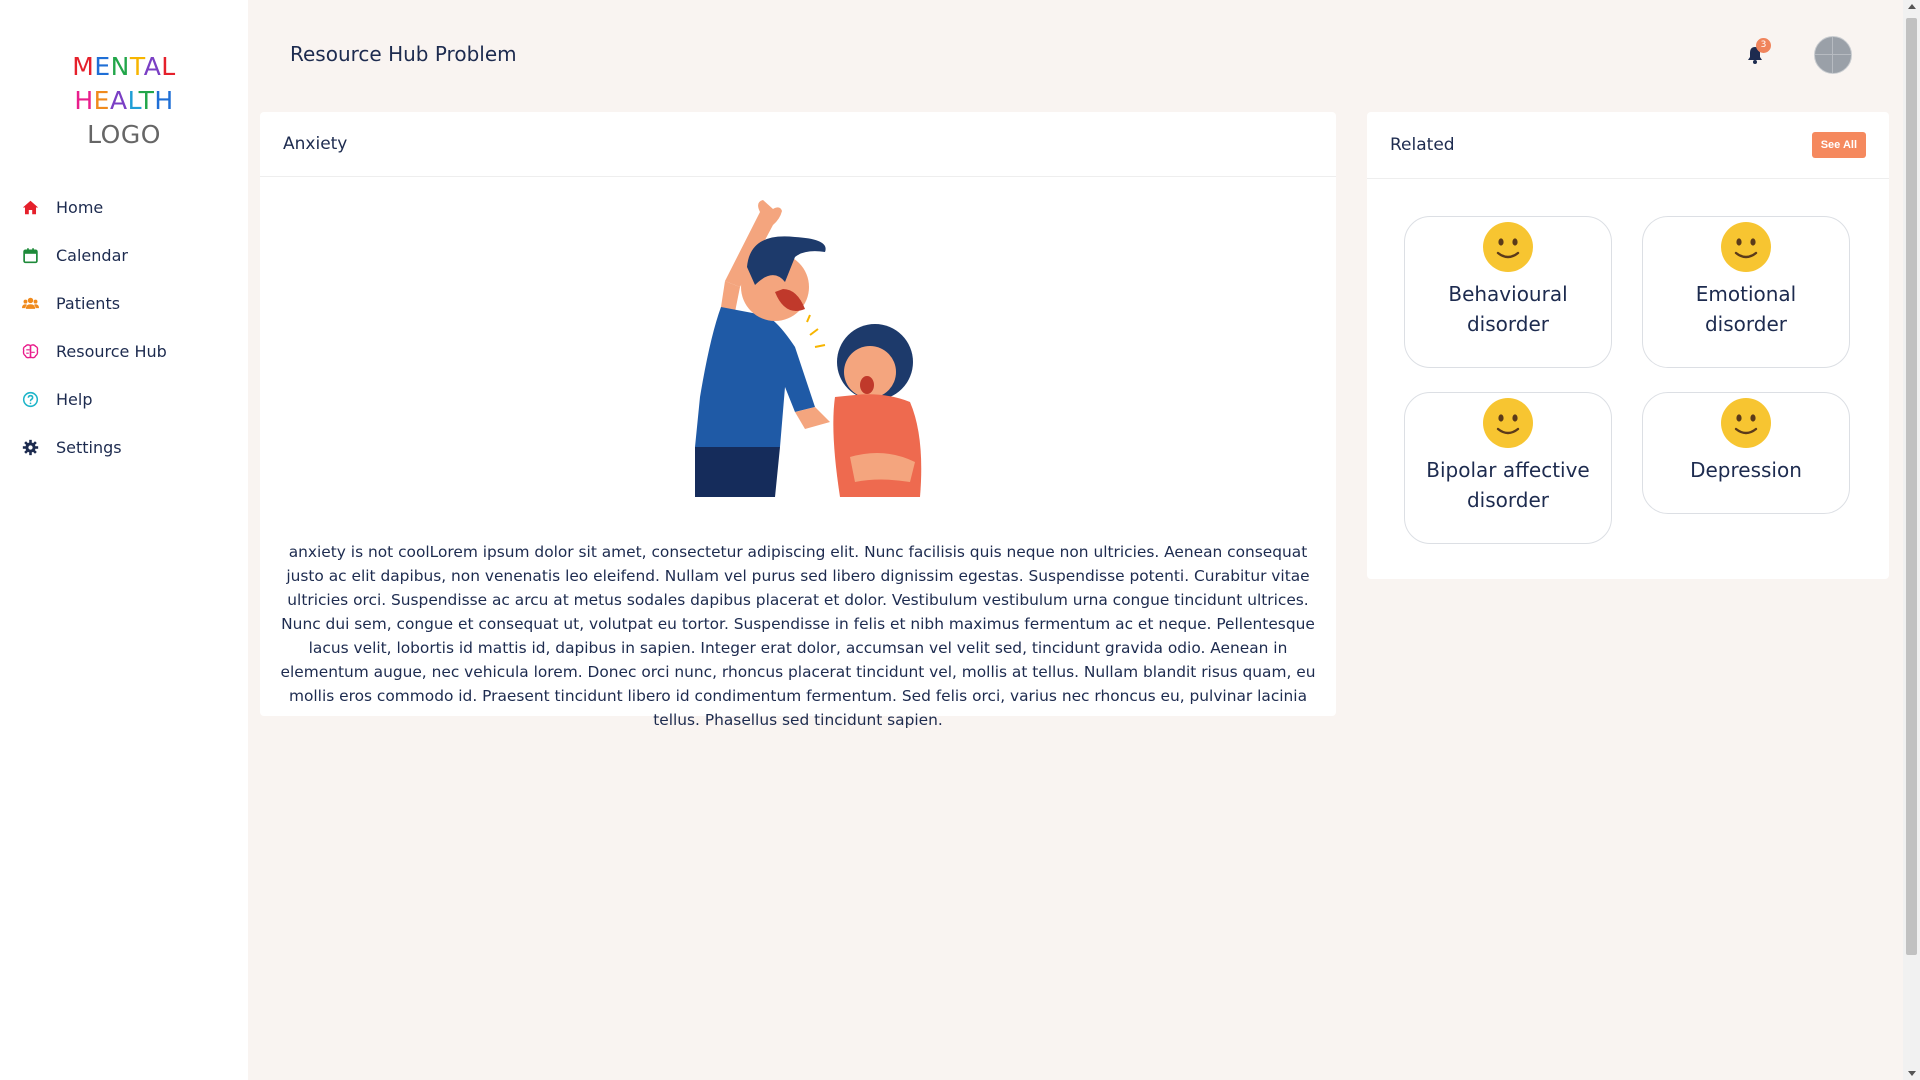 The image size is (1920, 1080). Describe the element at coordinates (111, 351) in the screenshot. I see `sidebar-item-label: Resource Hub` at that location.